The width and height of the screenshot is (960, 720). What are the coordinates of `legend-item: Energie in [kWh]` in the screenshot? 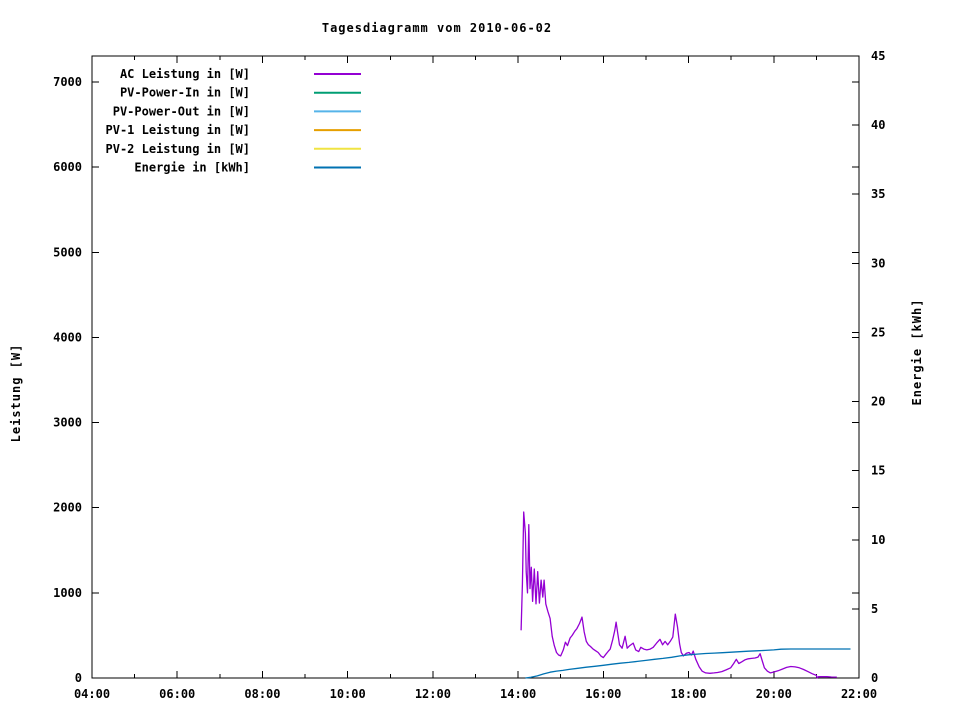 It's located at (247, 168).